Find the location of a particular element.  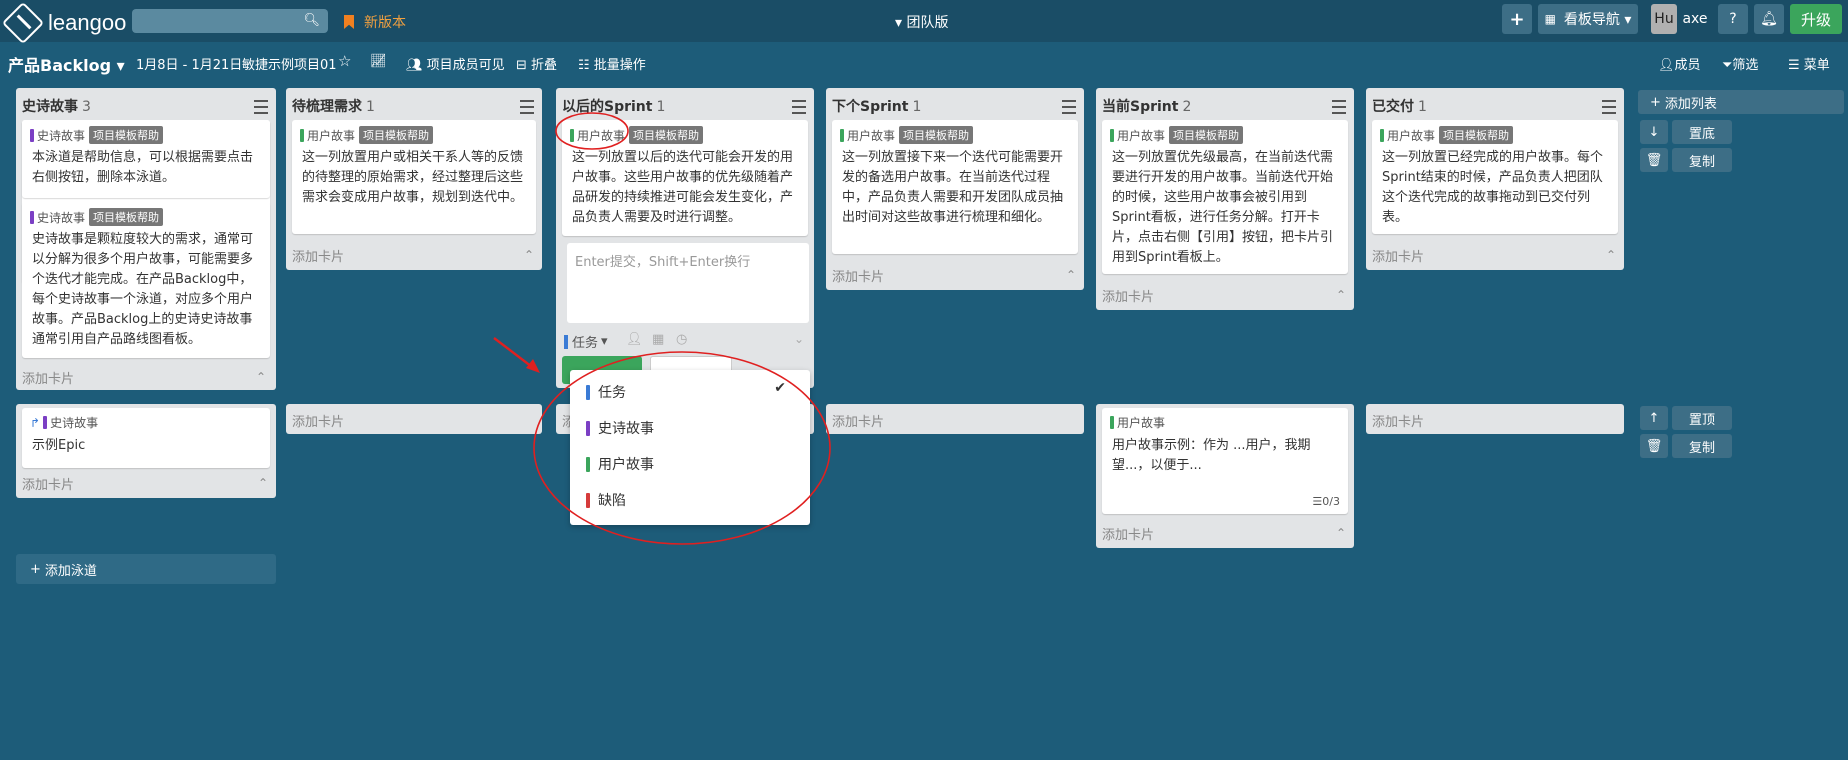

annotation-circle-tag is located at coordinates (592, 131).